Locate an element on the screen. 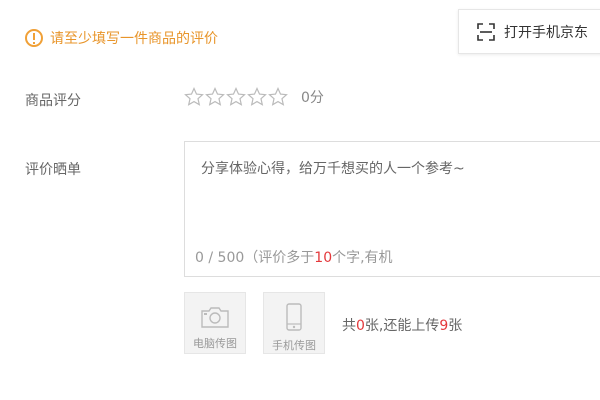  validation-notice-text: 请至少填写一件商品的评价 is located at coordinates (134, 39).